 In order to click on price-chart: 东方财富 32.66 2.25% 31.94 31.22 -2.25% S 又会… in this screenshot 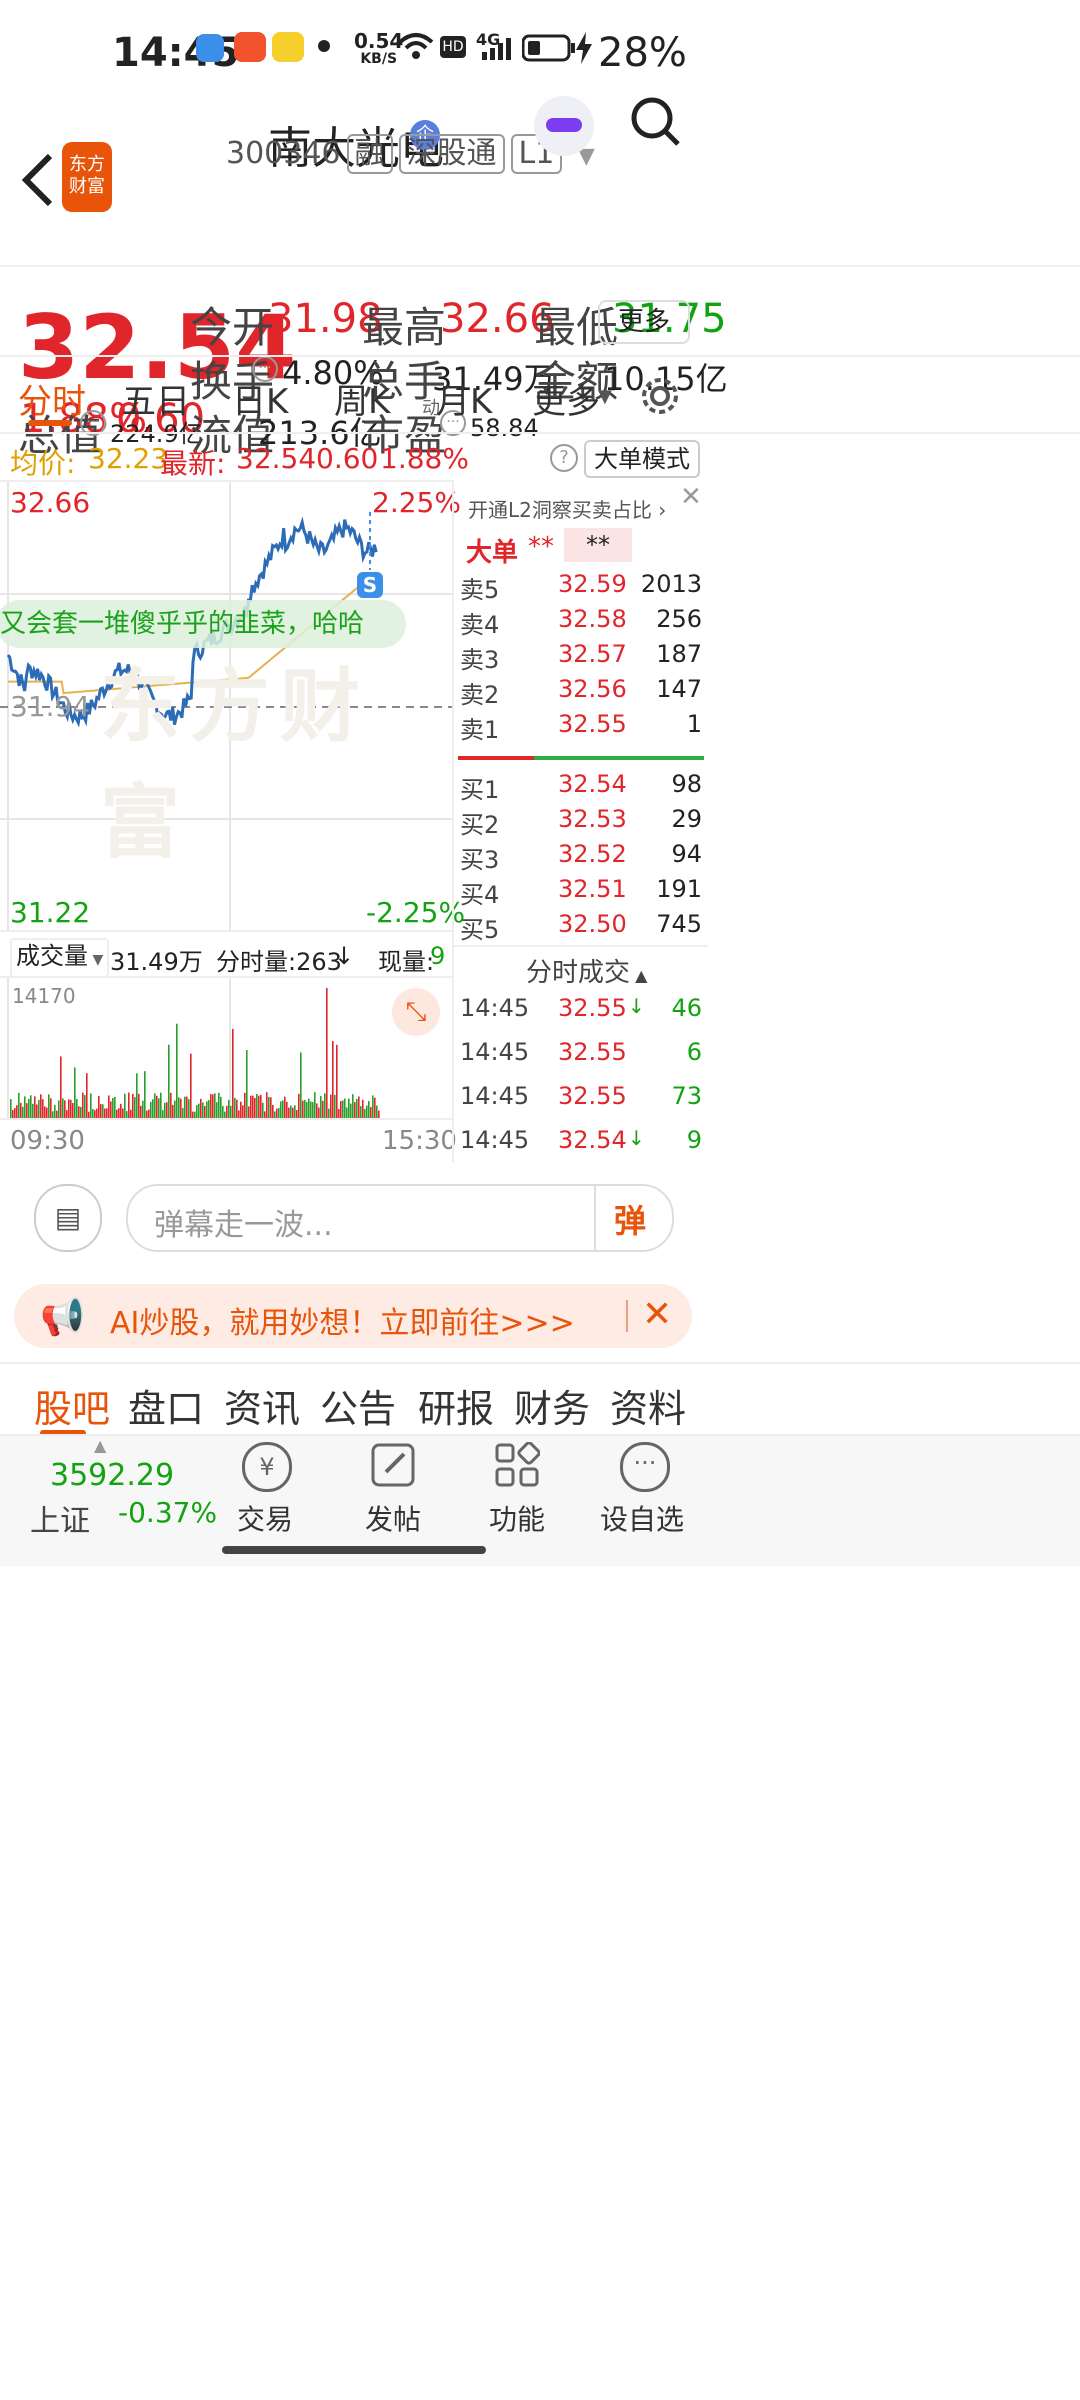, I will do `click(232, 706)`.